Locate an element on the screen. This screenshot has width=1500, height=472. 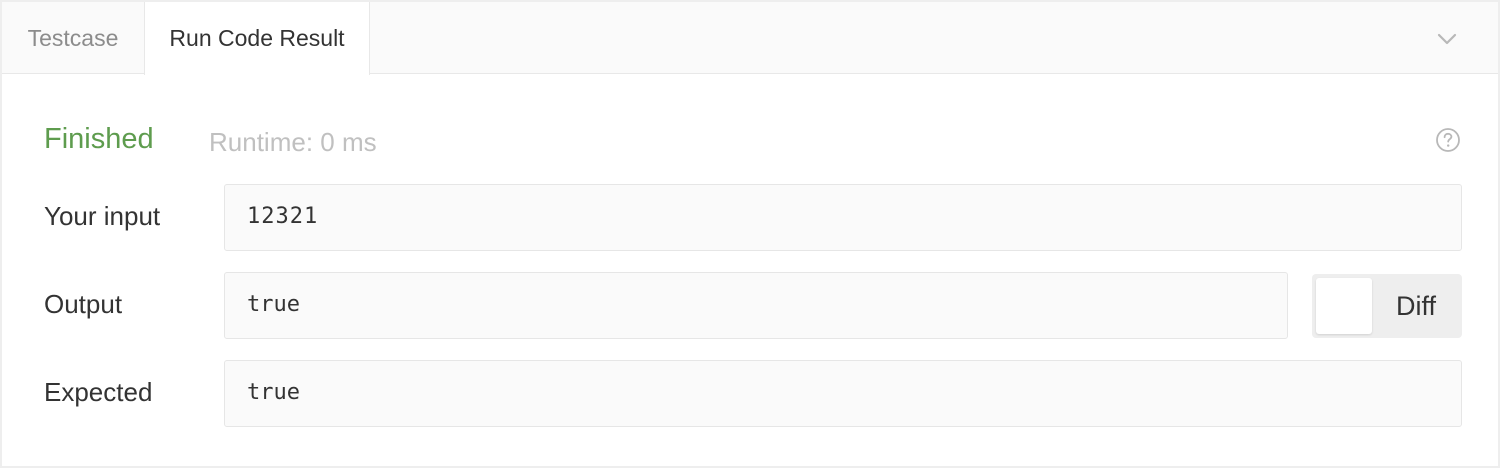
tab-testcase: Testcase is located at coordinates (73, 38).